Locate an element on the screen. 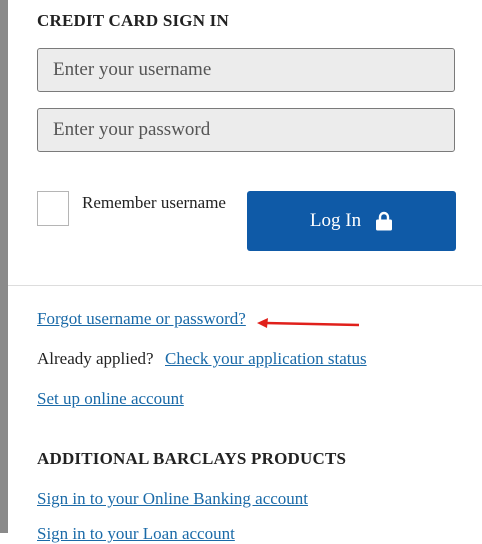 The height and width of the screenshot is (544, 482). page-edge is located at coordinates (4, 266).